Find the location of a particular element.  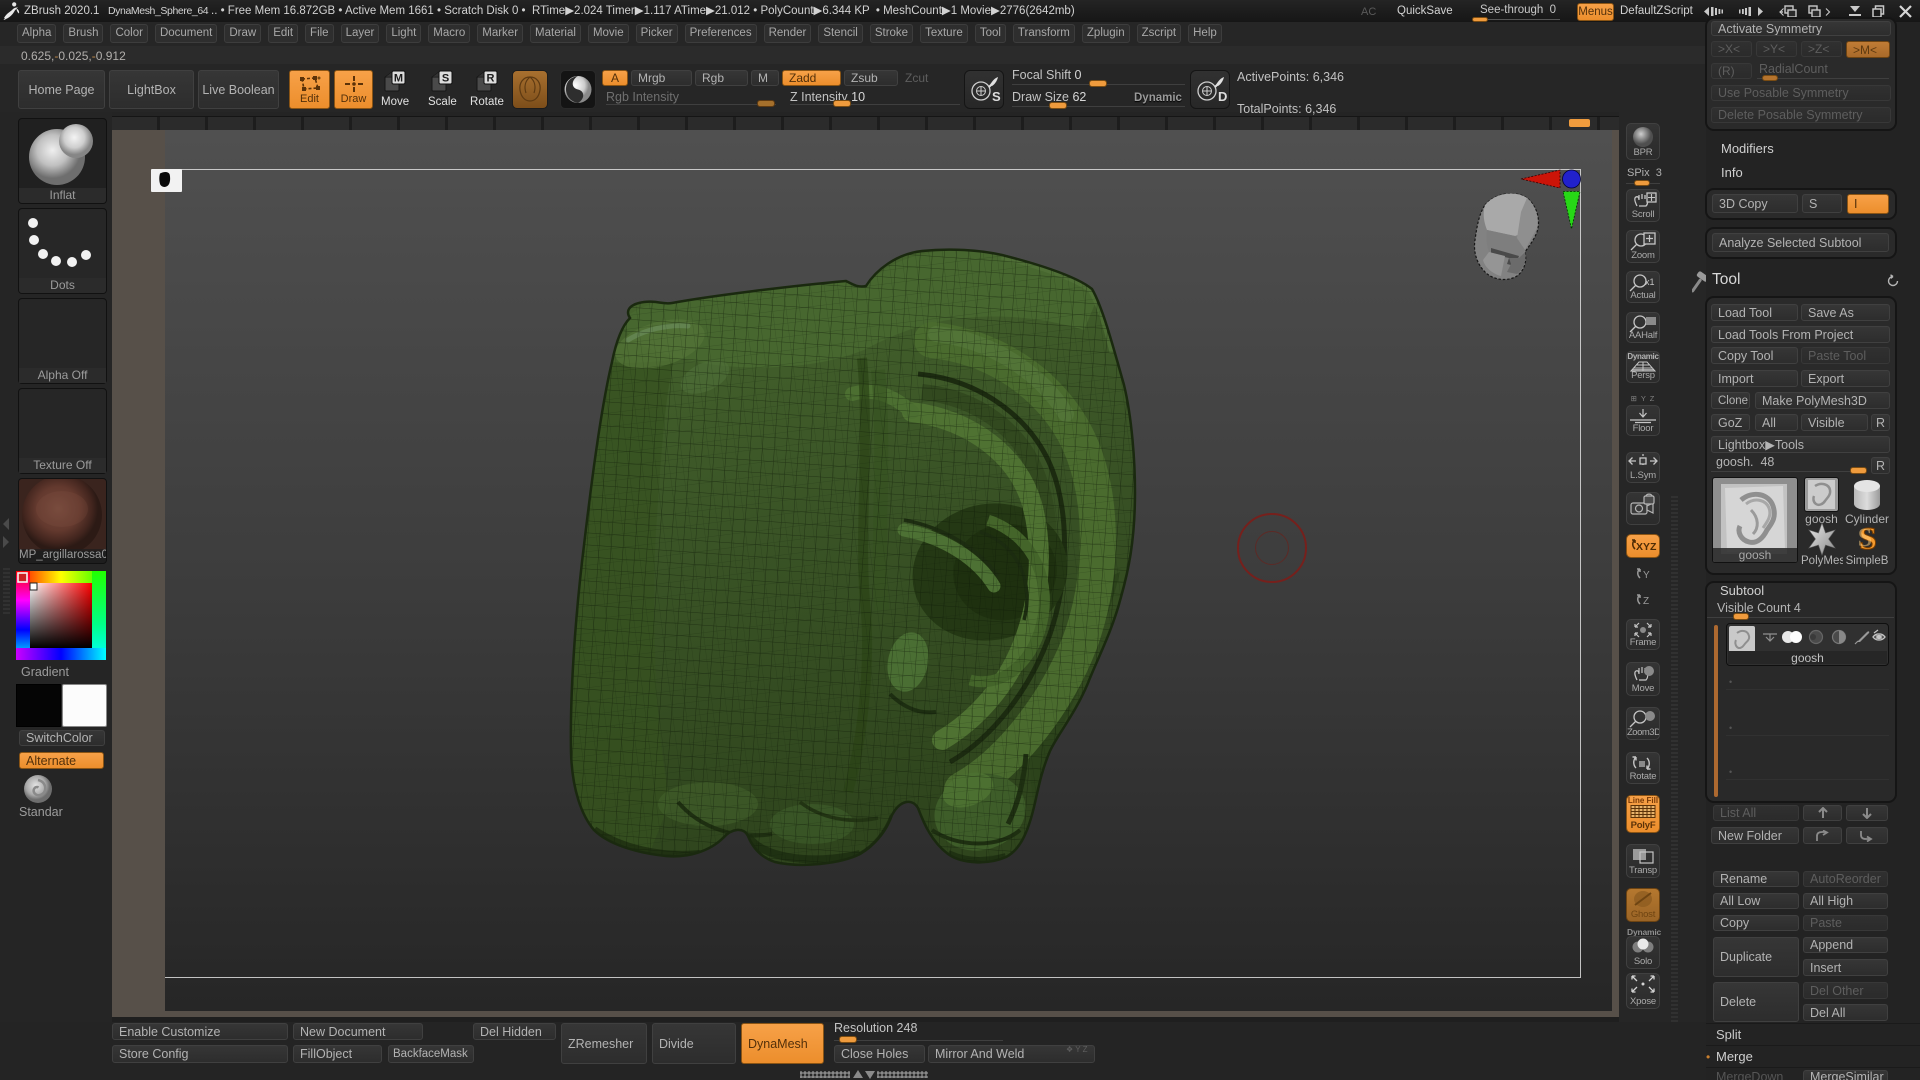

svg-text: Z is located at coordinates (1646, 601).